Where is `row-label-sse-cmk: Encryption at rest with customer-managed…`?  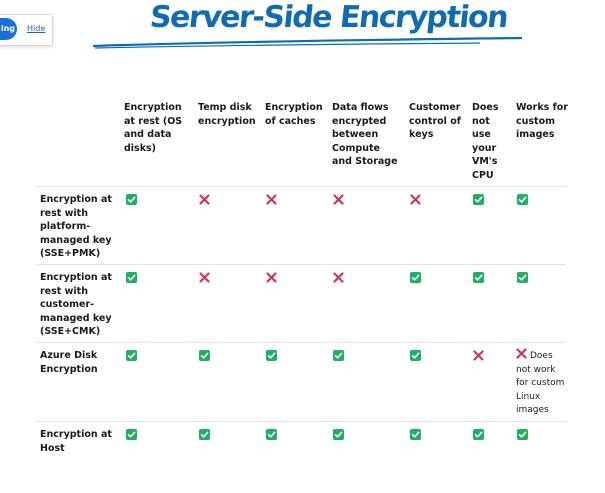
row-label-sse-cmk: Encryption at rest with customer-managed… is located at coordinates (76, 304).